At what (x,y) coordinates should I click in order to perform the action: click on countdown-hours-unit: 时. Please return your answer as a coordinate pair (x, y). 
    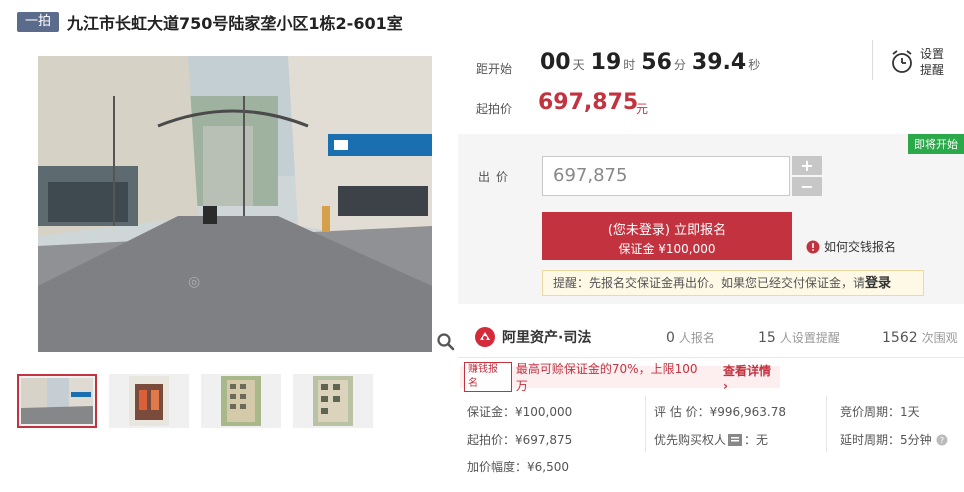
    Looking at the image, I should click on (629, 65).